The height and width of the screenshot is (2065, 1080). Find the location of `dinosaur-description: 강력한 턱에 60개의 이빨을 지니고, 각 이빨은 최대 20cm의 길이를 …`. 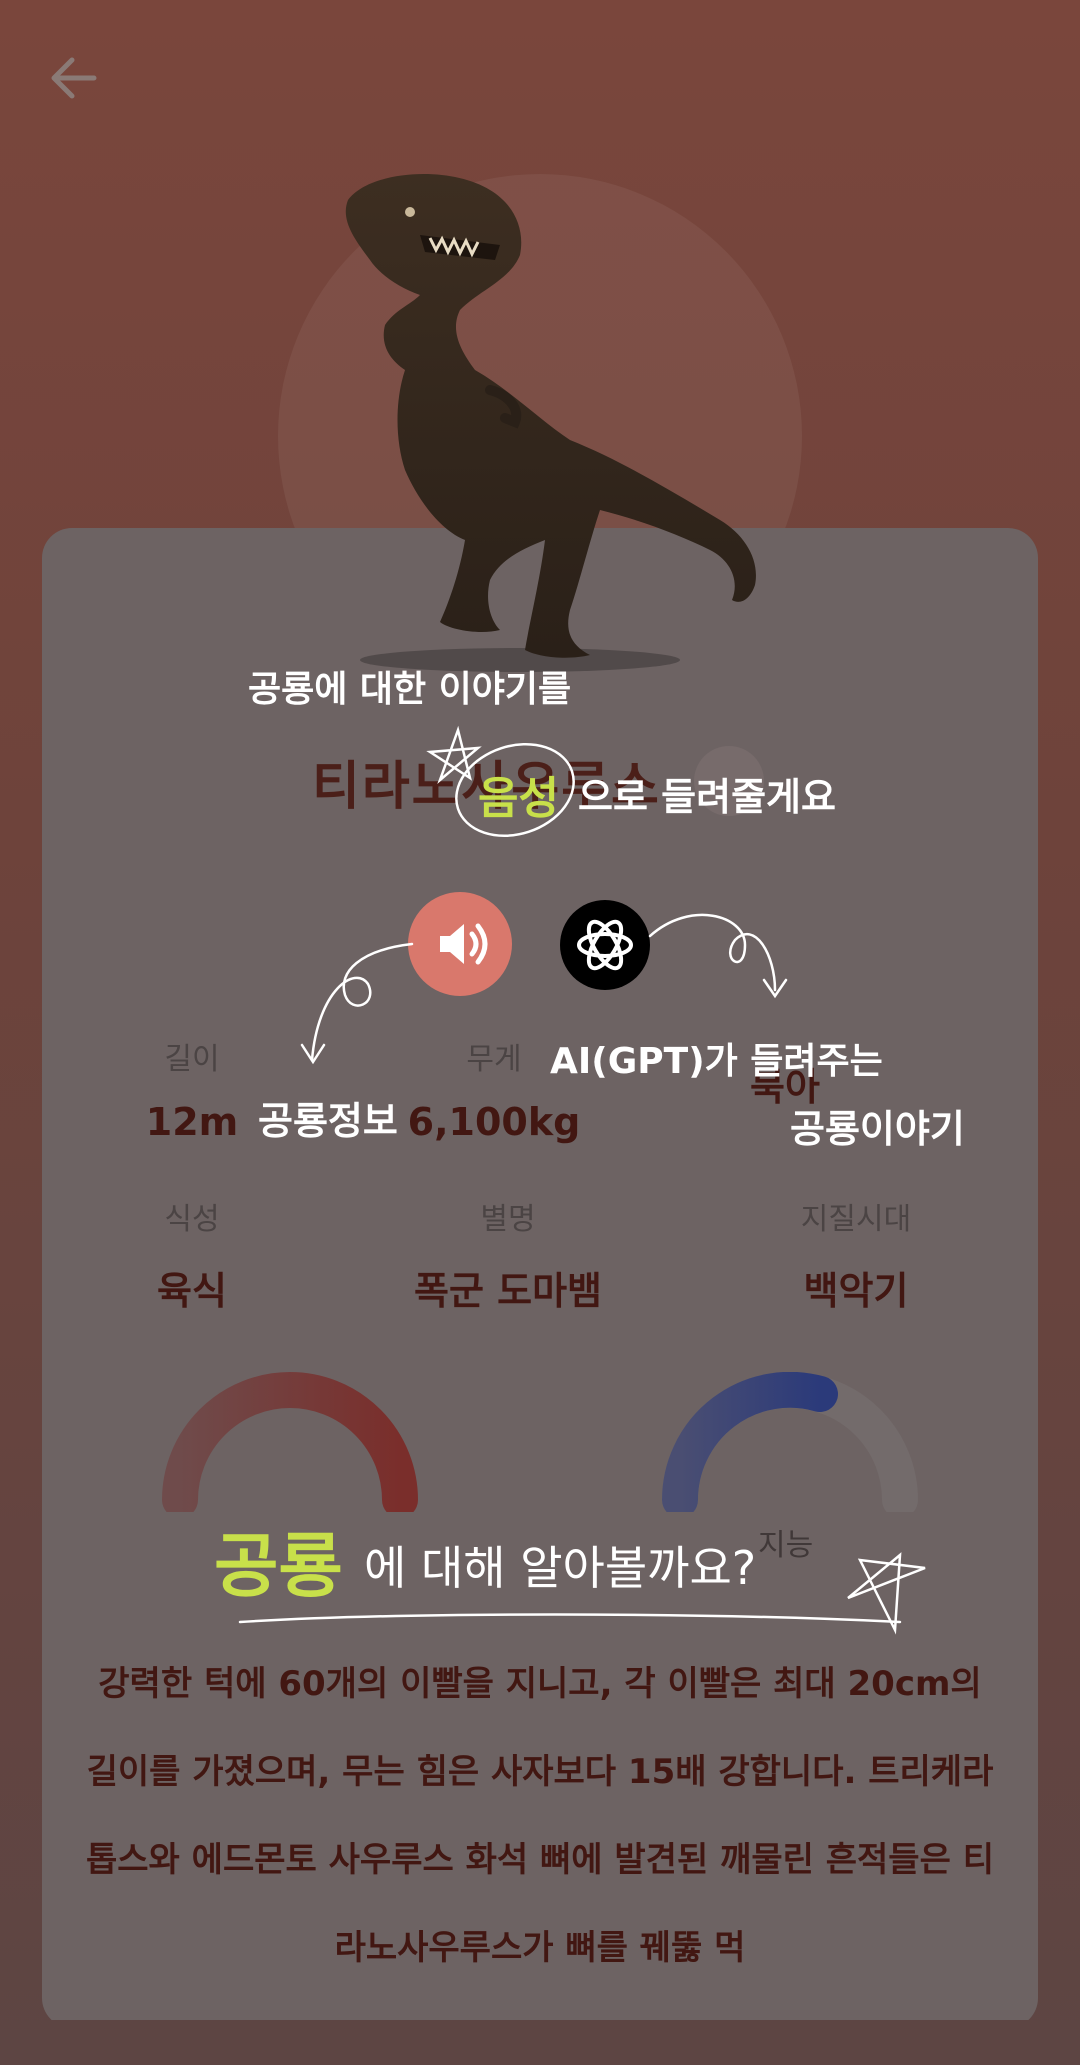

dinosaur-description: 강력한 턱에 60개의 이빨을 지니고, 각 이빨은 최대 20cm의 길이를 … is located at coordinates (540, 1816).